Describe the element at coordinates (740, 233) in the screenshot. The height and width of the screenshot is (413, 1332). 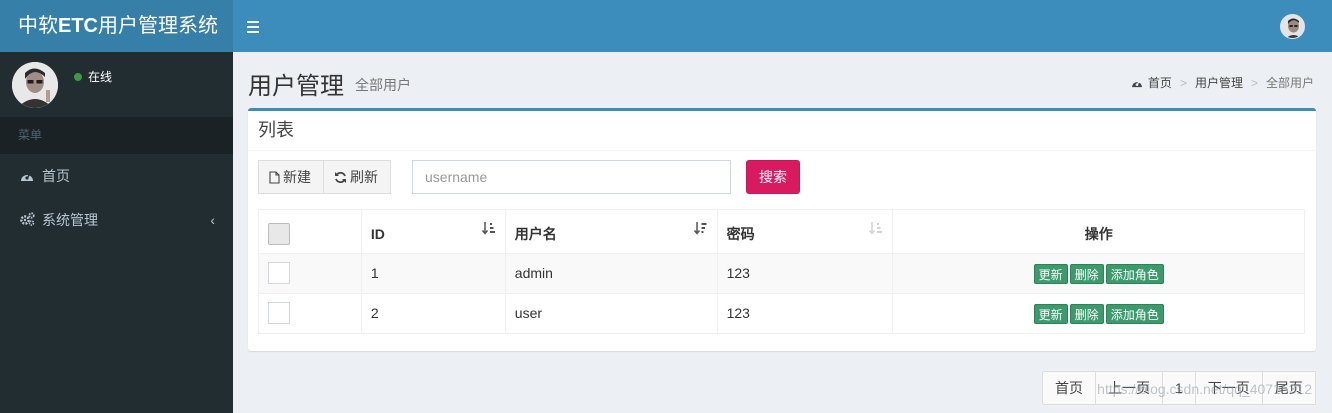
I see `column-header-label: 密码` at that location.